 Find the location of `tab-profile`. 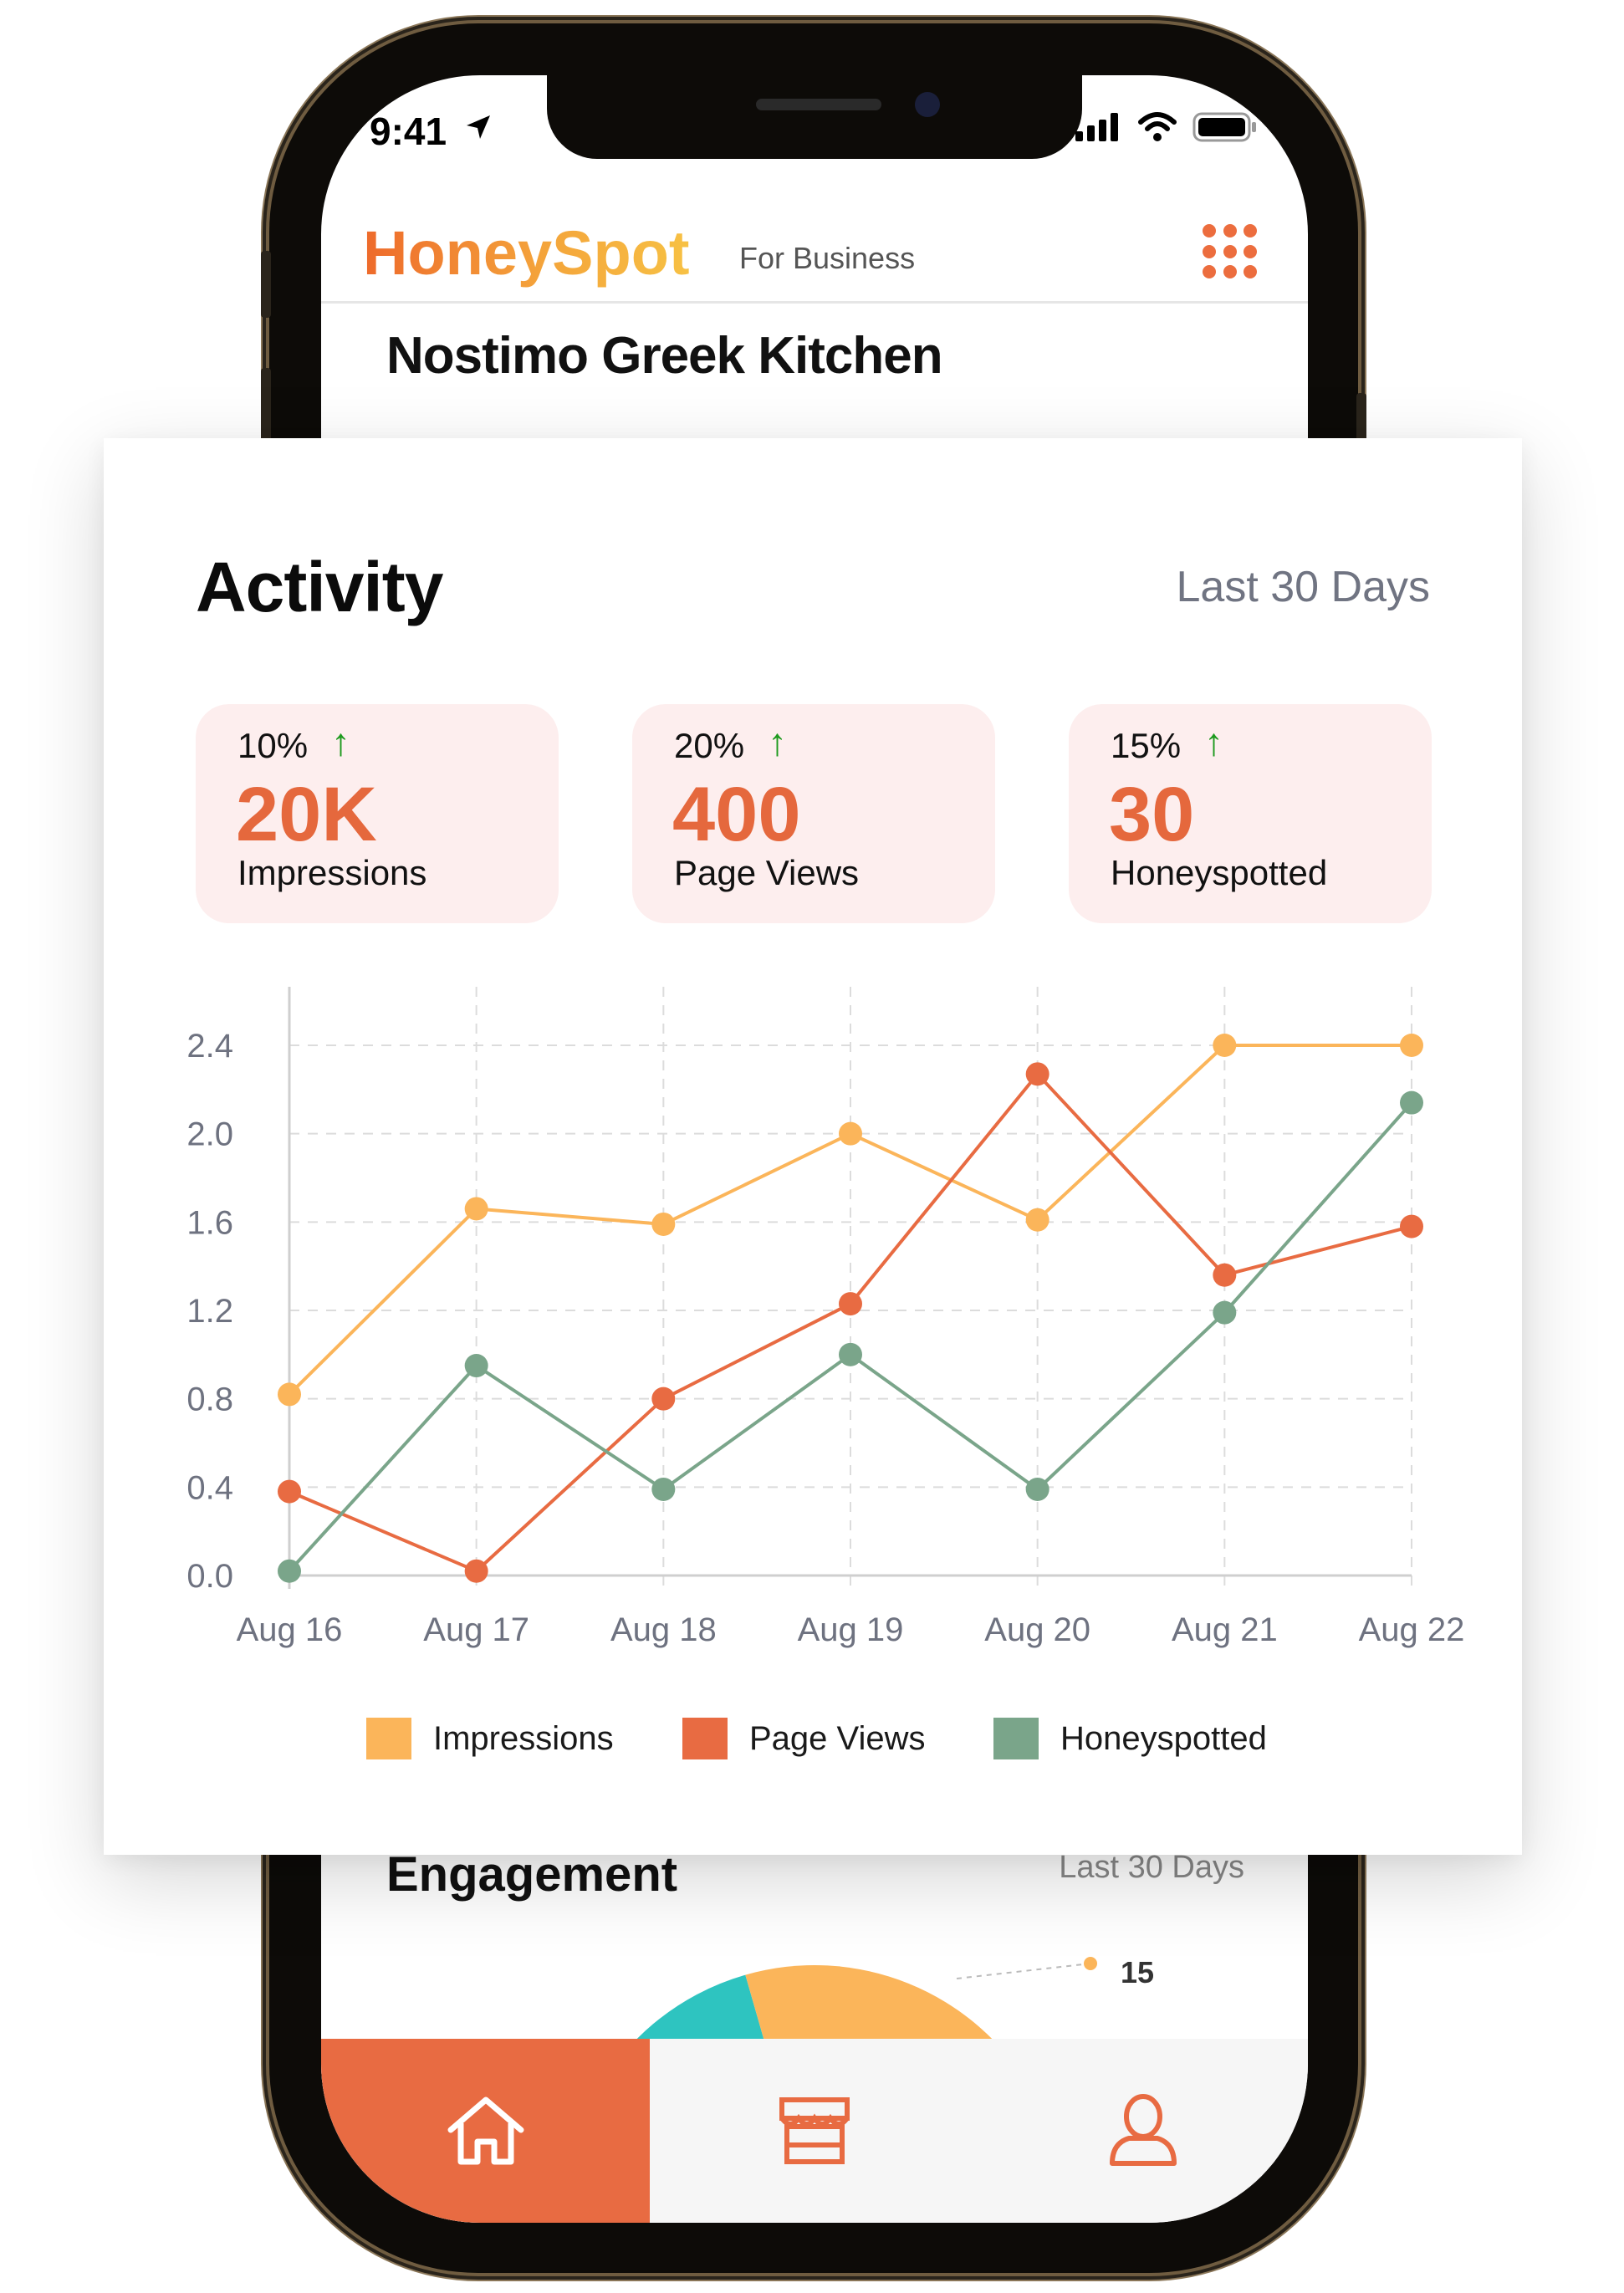

tab-profile is located at coordinates (1143, 2131).